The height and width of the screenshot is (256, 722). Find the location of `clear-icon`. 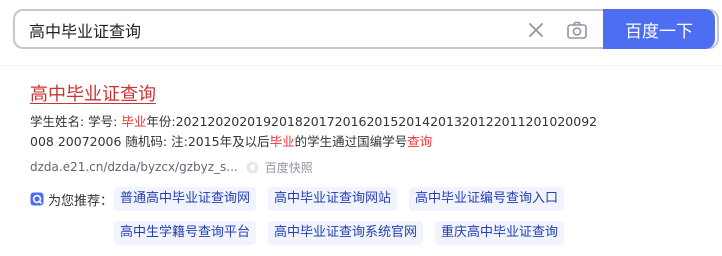

clear-icon is located at coordinates (536, 30).